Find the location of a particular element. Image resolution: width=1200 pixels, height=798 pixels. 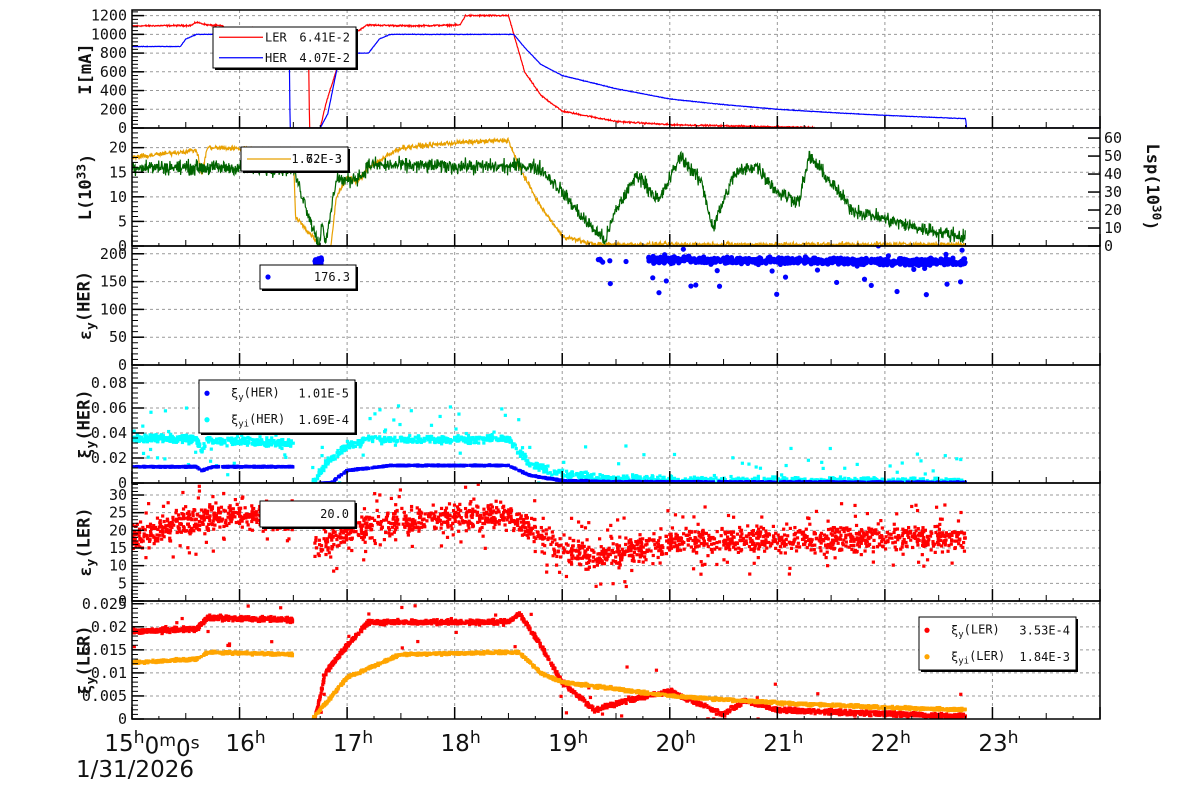

right-y-tick-label: 30 is located at coordinates (1113, 192).